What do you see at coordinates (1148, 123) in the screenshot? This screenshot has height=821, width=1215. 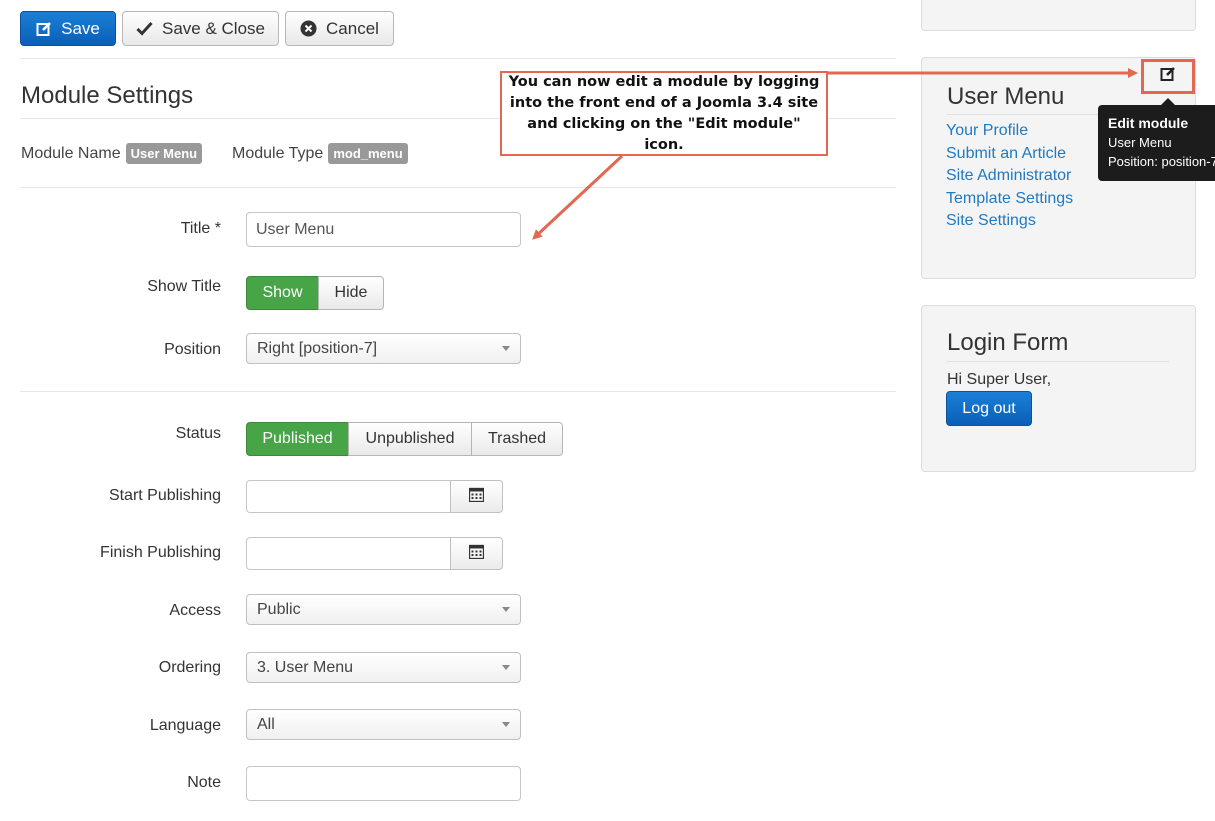 I see `tooltip-title: Edit module` at bounding box center [1148, 123].